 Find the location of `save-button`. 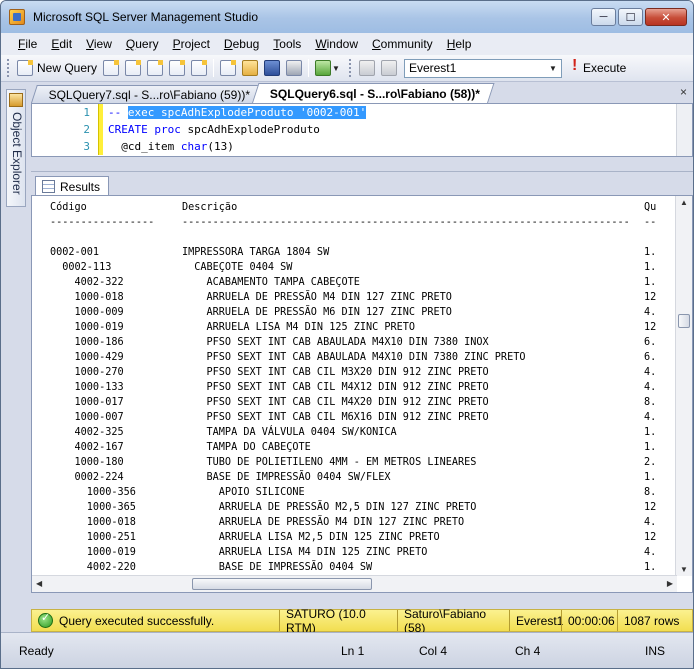

save-button is located at coordinates (272, 68).